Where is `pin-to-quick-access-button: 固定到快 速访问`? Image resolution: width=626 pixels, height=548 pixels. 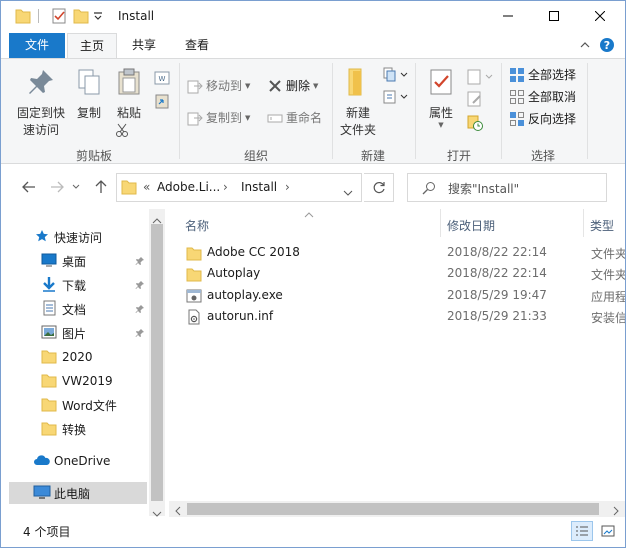 pin-to-quick-access-button: 固定到快 速访问 is located at coordinates (41, 102).